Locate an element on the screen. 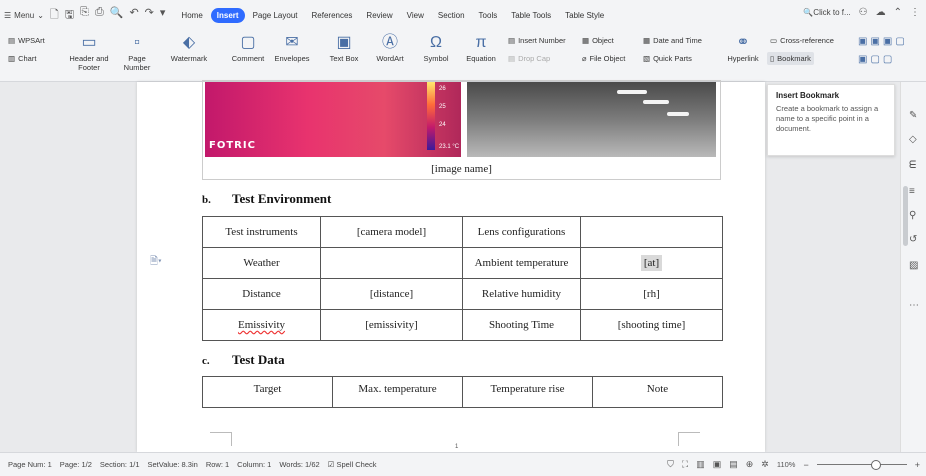 The height and width of the screenshot is (476, 926). more-icon: ⋮ is located at coordinates (915, 12).